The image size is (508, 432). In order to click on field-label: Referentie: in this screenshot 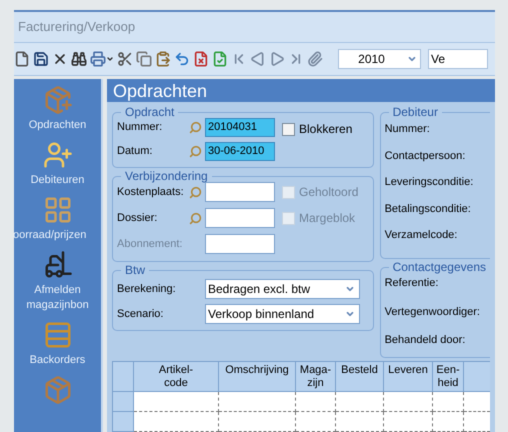, I will do `click(412, 283)`.